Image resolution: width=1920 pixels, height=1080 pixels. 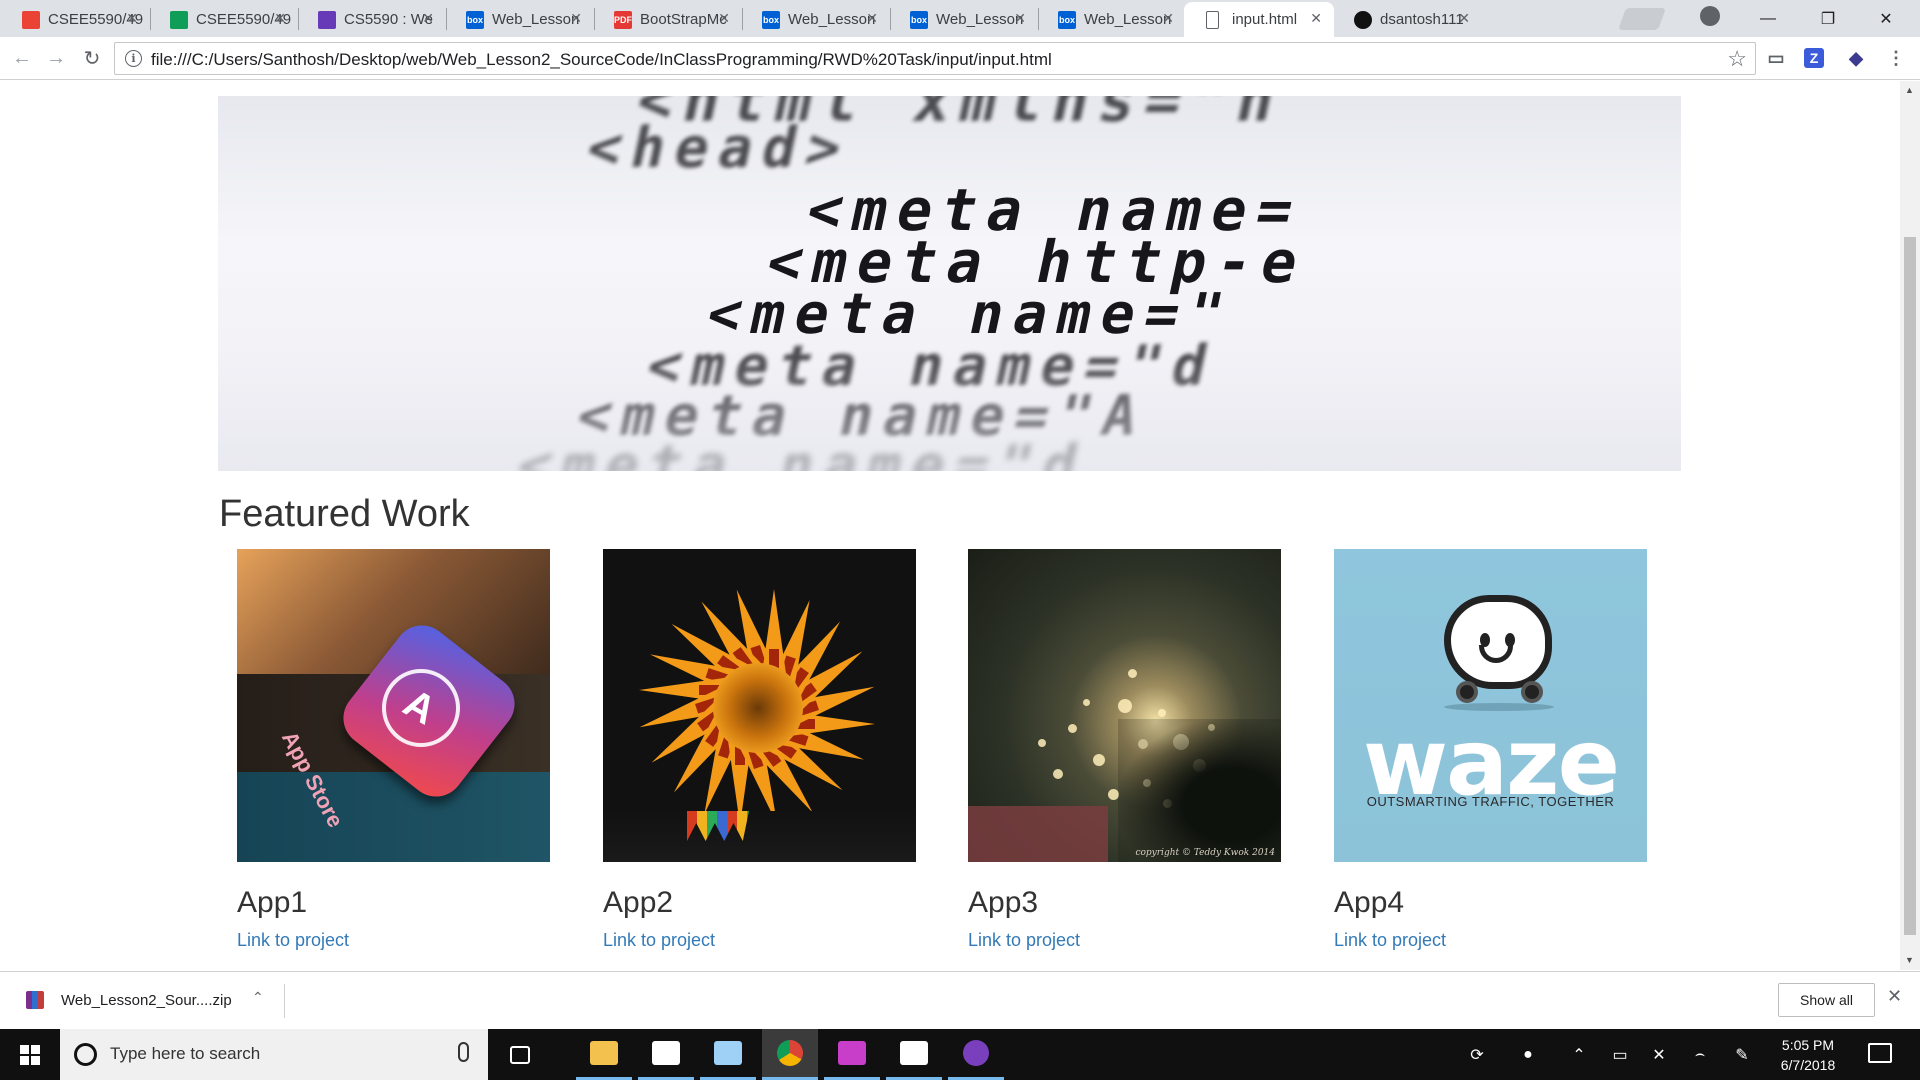 I want to click on chevron-up-tray-icon: ⌃, so click(x=1579, y=1054).